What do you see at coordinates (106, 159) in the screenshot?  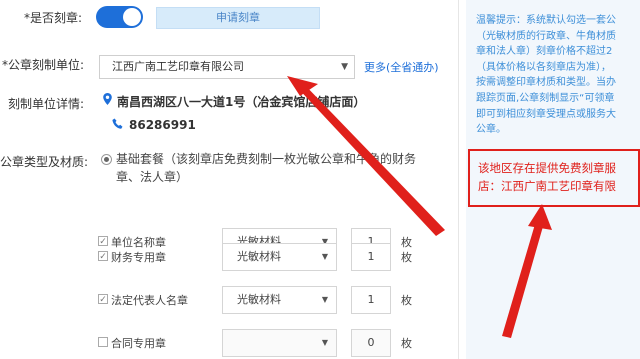 I see `radio-icon` at bounding box center [106, 159].